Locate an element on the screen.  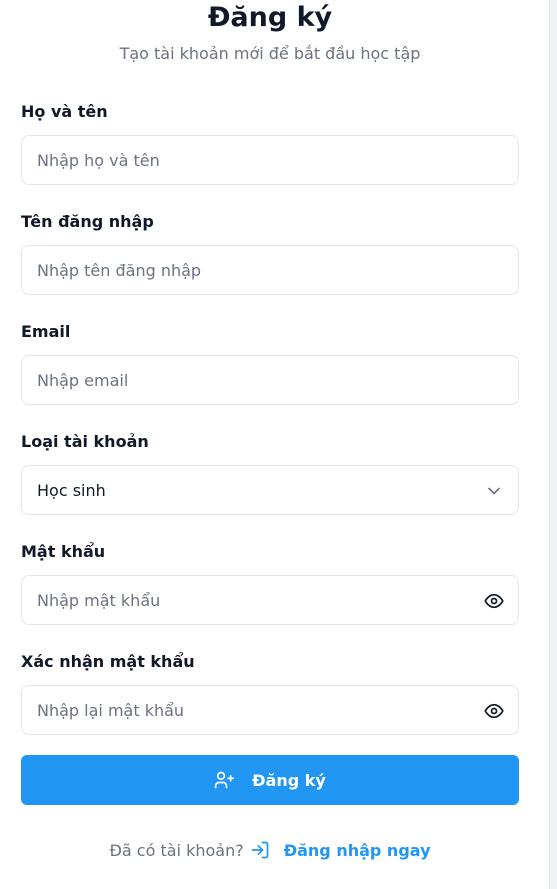
email-label: Email is located at coordinates (46, 331).